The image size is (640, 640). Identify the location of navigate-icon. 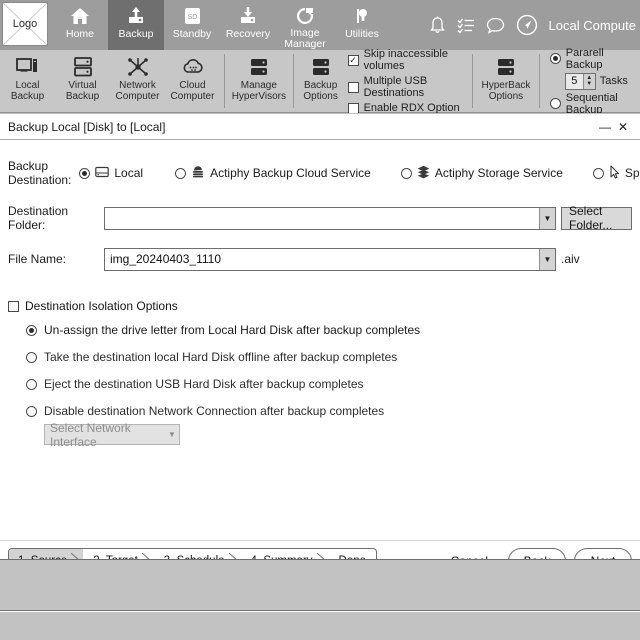
(527, 25).